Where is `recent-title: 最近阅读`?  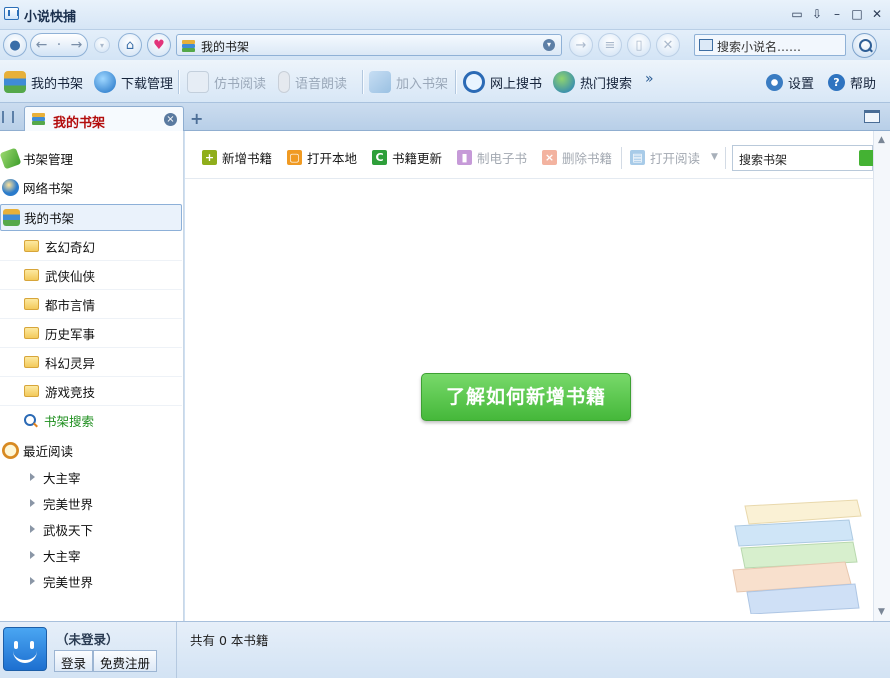
recent-title: 最近阅读 is located at coordinates (48, 451).